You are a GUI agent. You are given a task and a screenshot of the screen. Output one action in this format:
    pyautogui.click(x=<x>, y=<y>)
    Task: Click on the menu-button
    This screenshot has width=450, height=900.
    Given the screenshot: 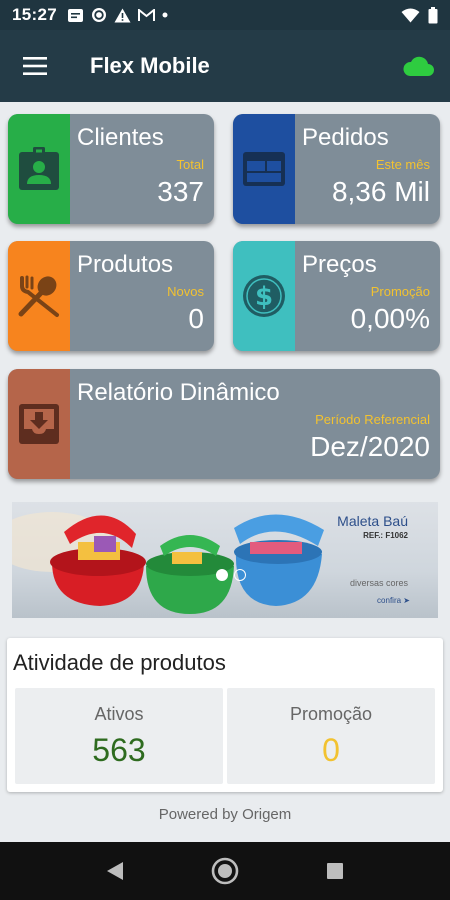 What is the action you would take?
    pyautogui.click(x=35, y=66)
    